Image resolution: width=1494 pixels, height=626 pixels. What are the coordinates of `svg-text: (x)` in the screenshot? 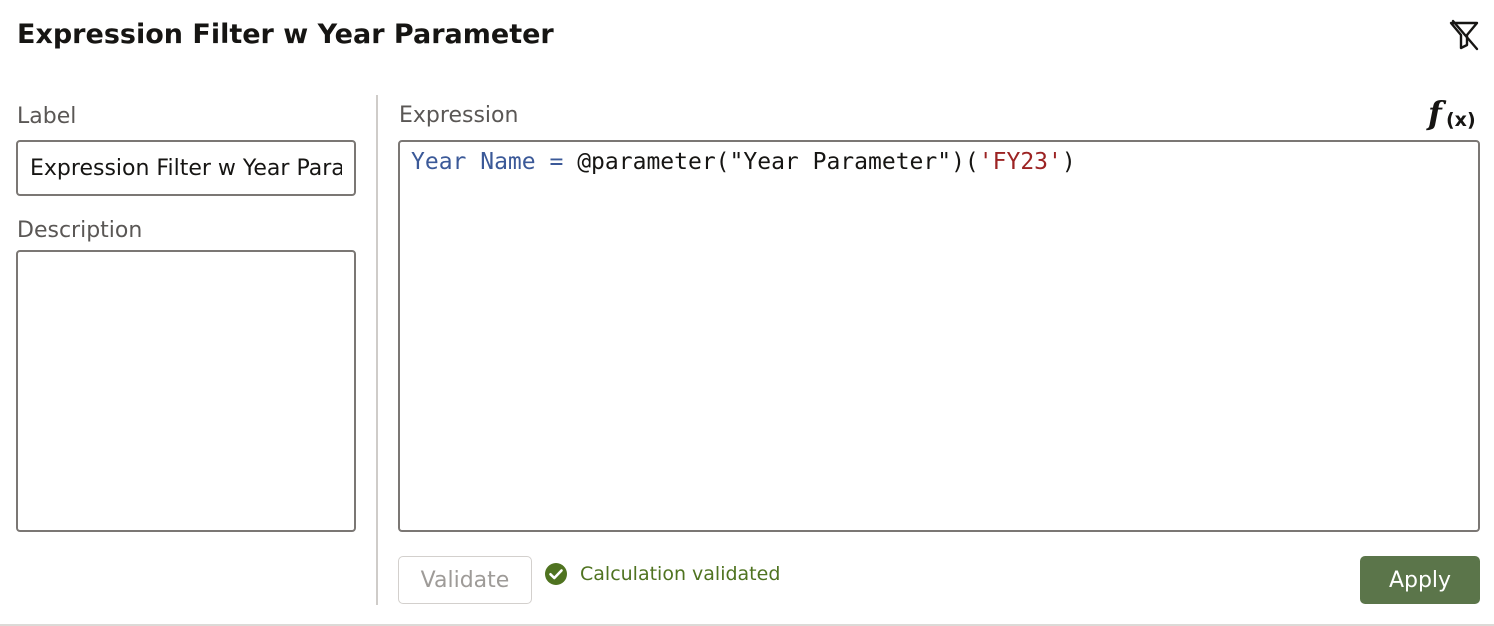 It's located at (1461, 120).